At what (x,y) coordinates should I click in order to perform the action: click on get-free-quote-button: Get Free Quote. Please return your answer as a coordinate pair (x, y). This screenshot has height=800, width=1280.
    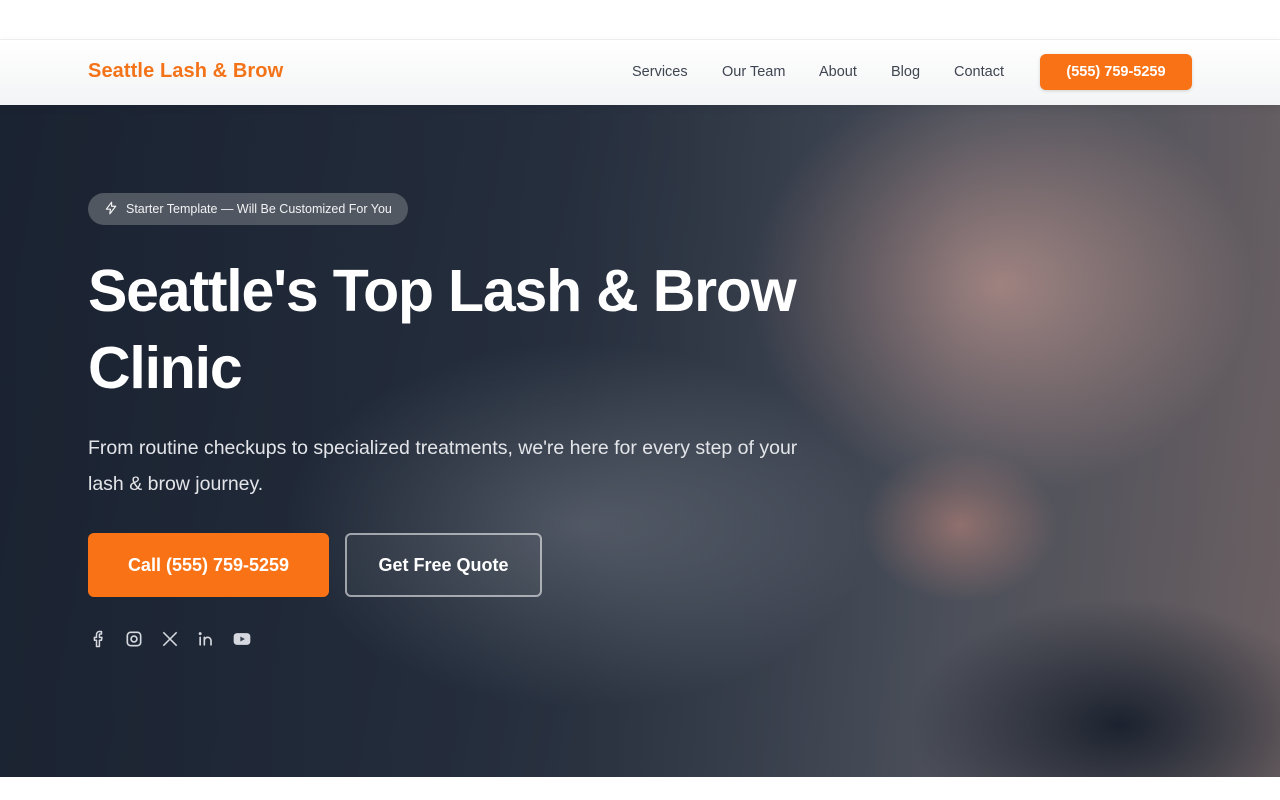
    Looking at the image, I should click on (443, 565).